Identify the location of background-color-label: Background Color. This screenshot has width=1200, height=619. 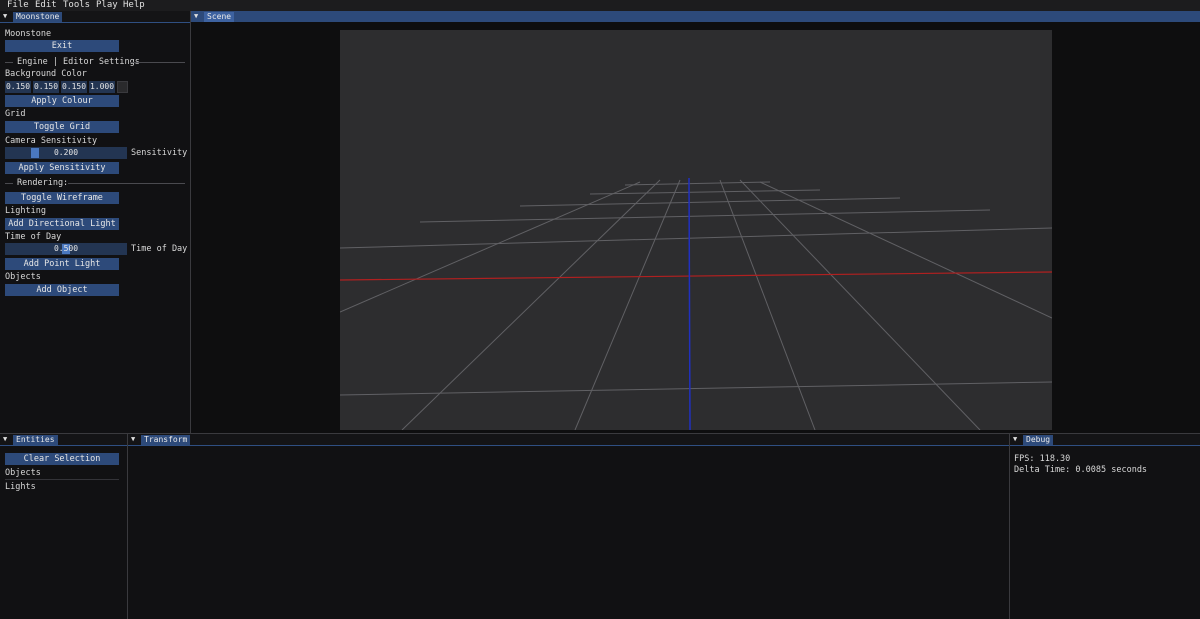
(46, 74).